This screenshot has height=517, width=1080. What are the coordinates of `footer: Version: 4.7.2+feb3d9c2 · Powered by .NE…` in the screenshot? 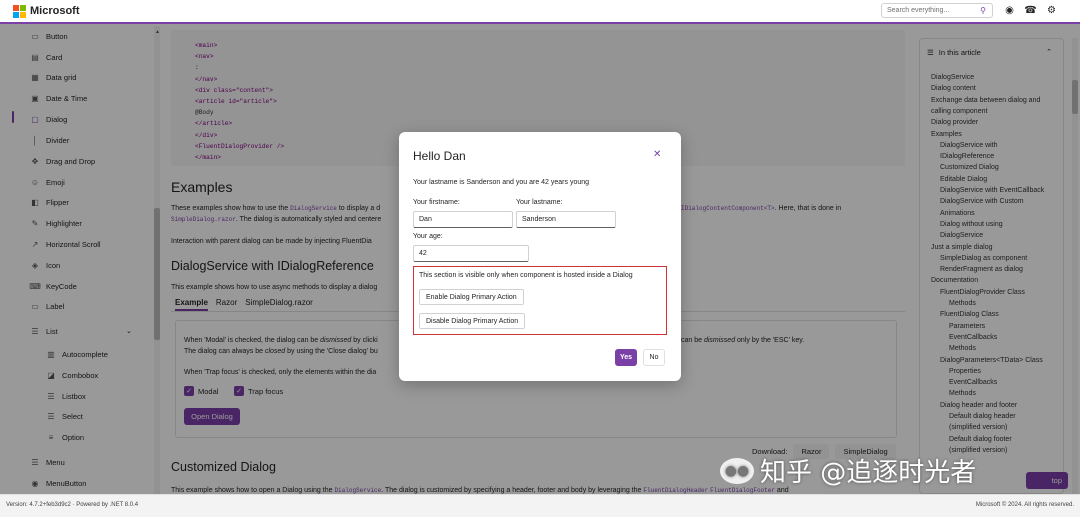 It's located at (540, 505).